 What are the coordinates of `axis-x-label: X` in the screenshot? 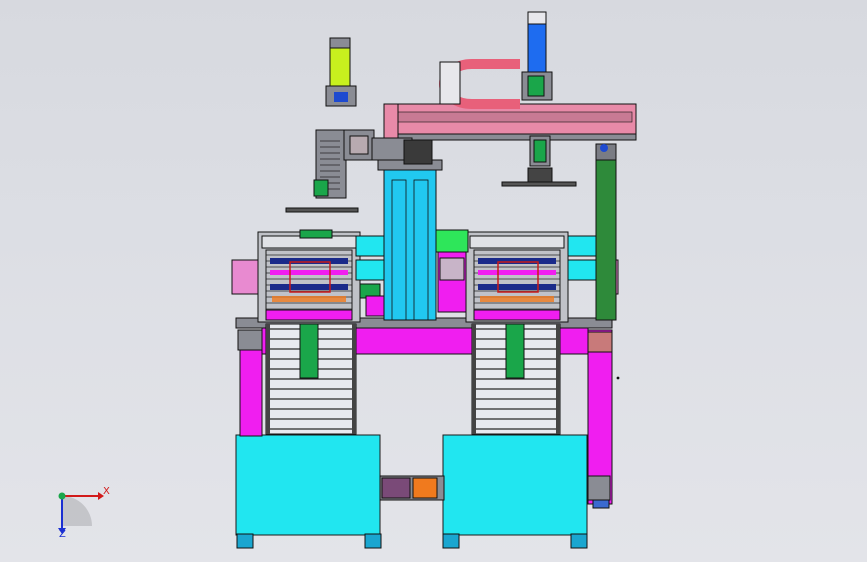 It's located at (106, 491).